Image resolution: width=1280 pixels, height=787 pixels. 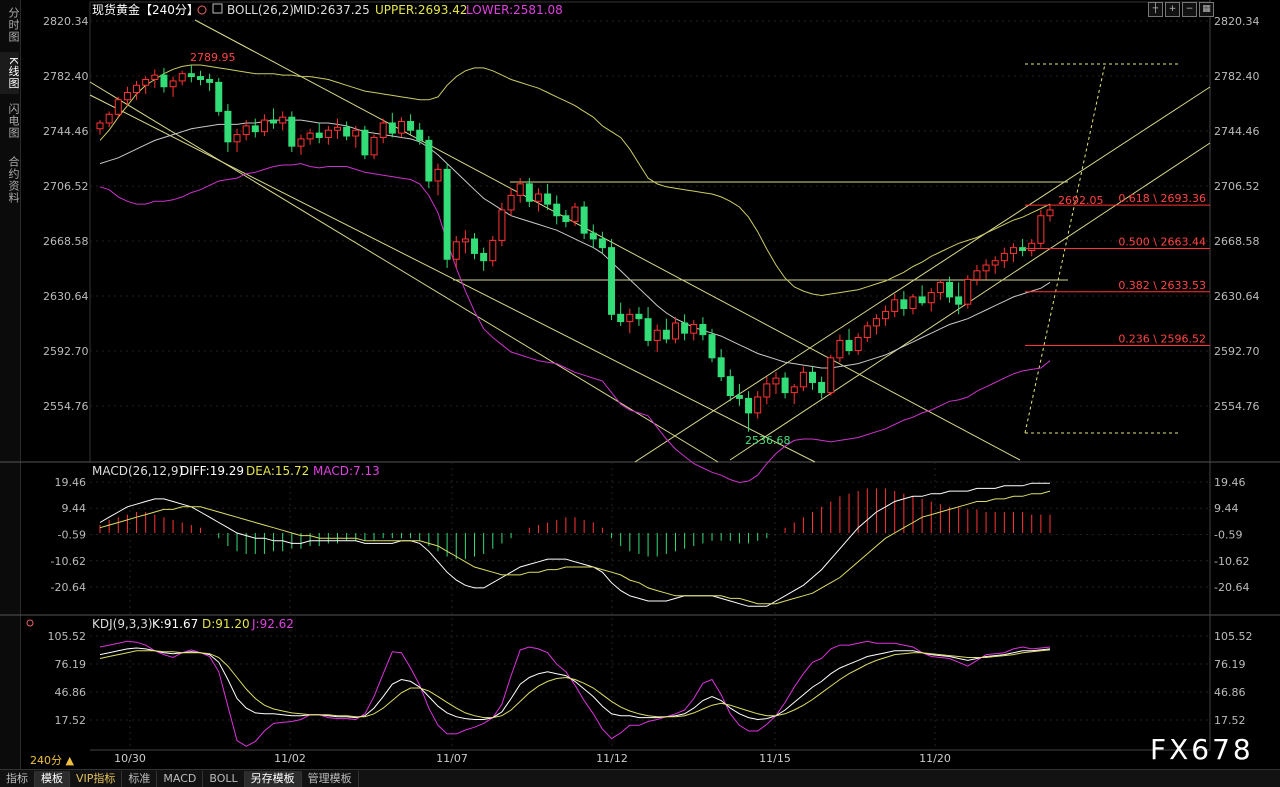 I want to click on macd-tick-left: 9.44, so click(x=74, y=508).